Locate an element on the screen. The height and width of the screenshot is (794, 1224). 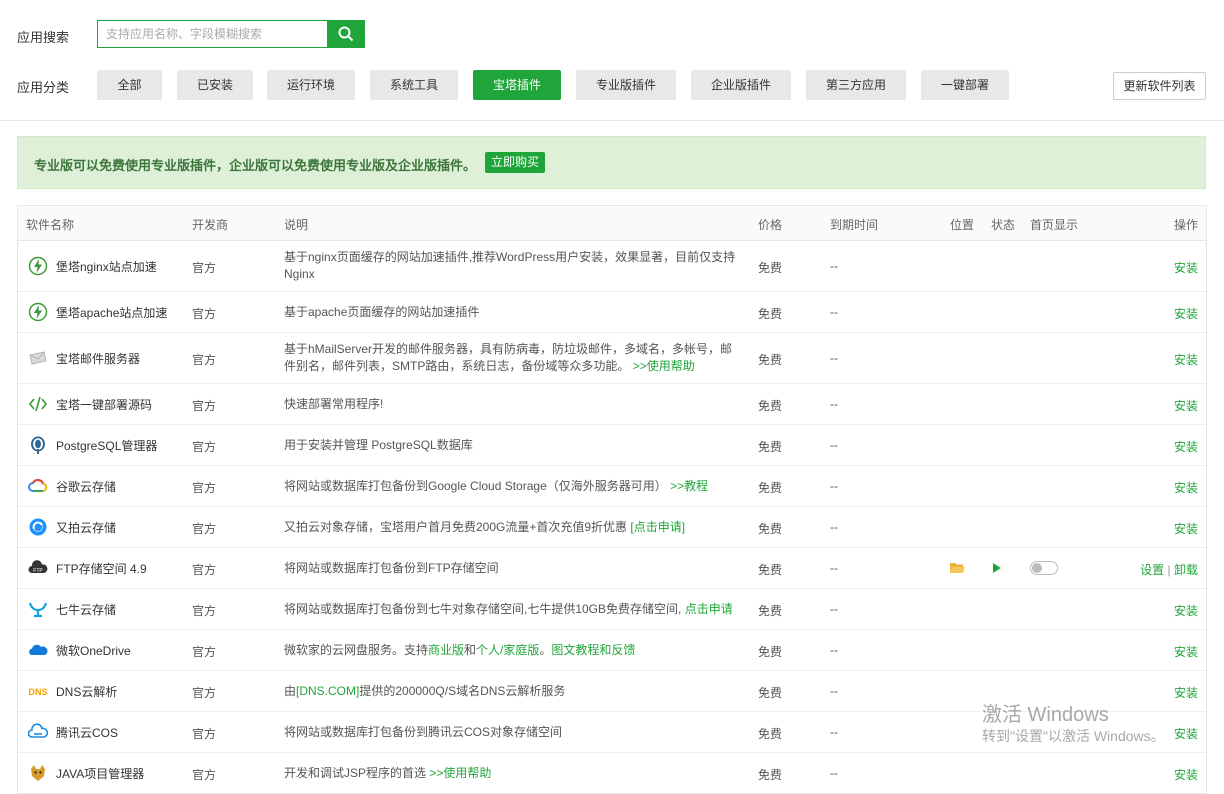
plugin-desc-text: 由 is located at coordinates (290, 691).